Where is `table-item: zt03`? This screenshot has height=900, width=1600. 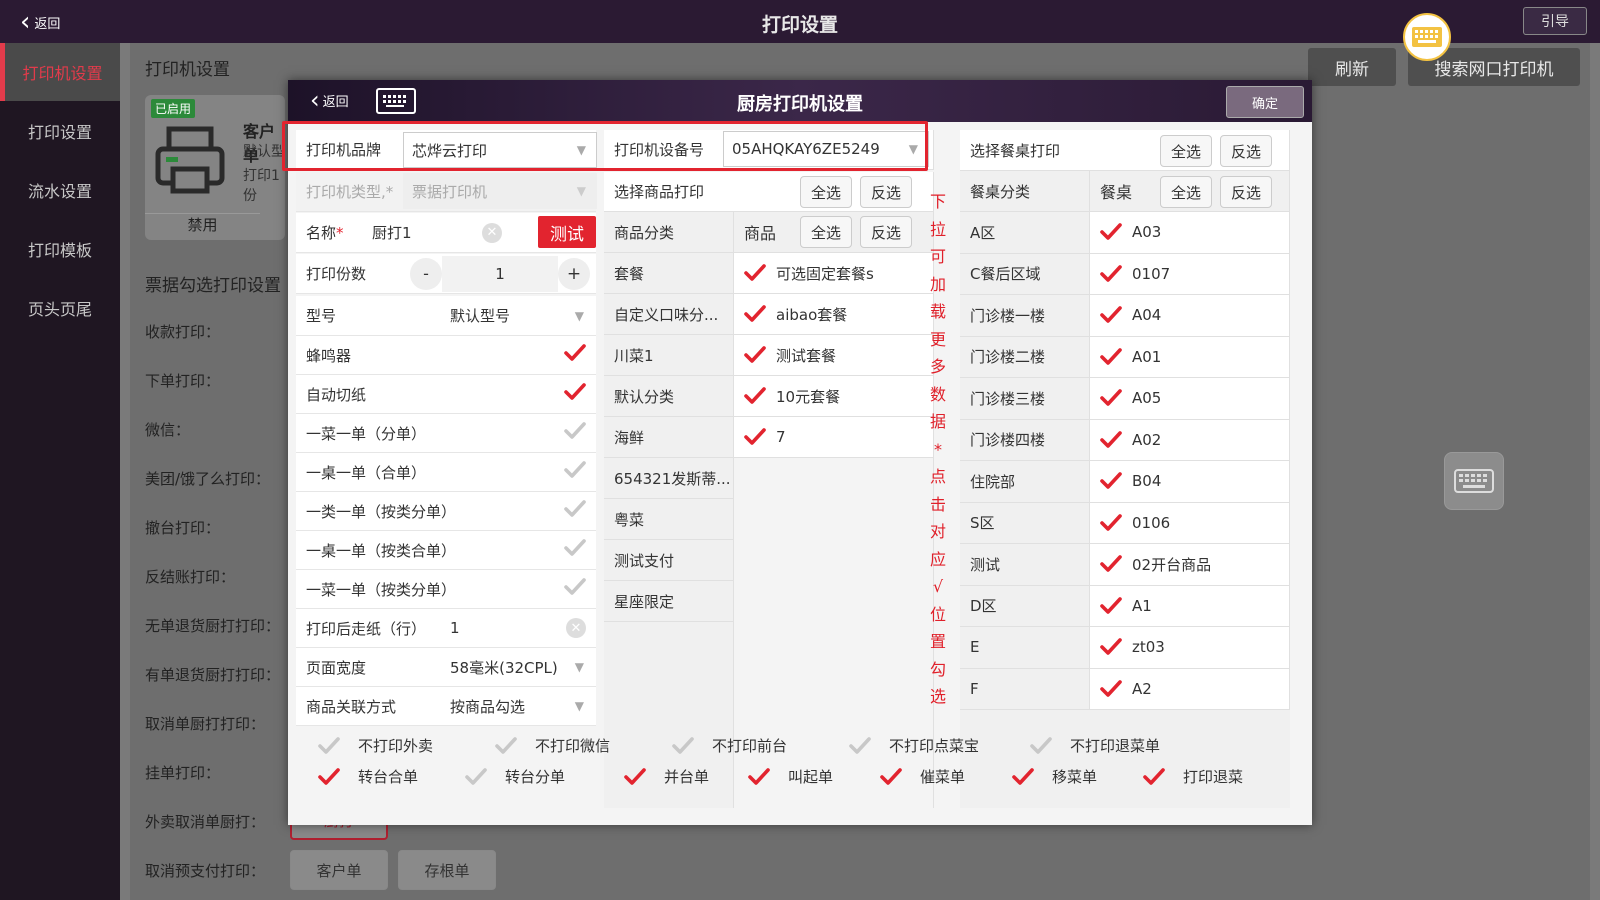 table-item: zt03 is located at coordinates (1190, 648).